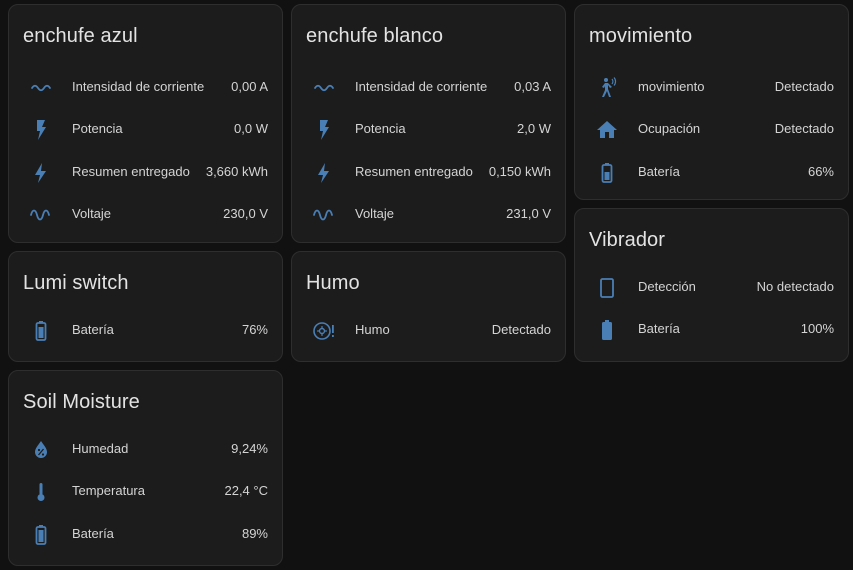 The height and width of the screenshot is (570, 853). What do you see at coordinates (669, 128) in the screenshot?
I see `entity-label: Ocupación` at bounding box center [669, 128].